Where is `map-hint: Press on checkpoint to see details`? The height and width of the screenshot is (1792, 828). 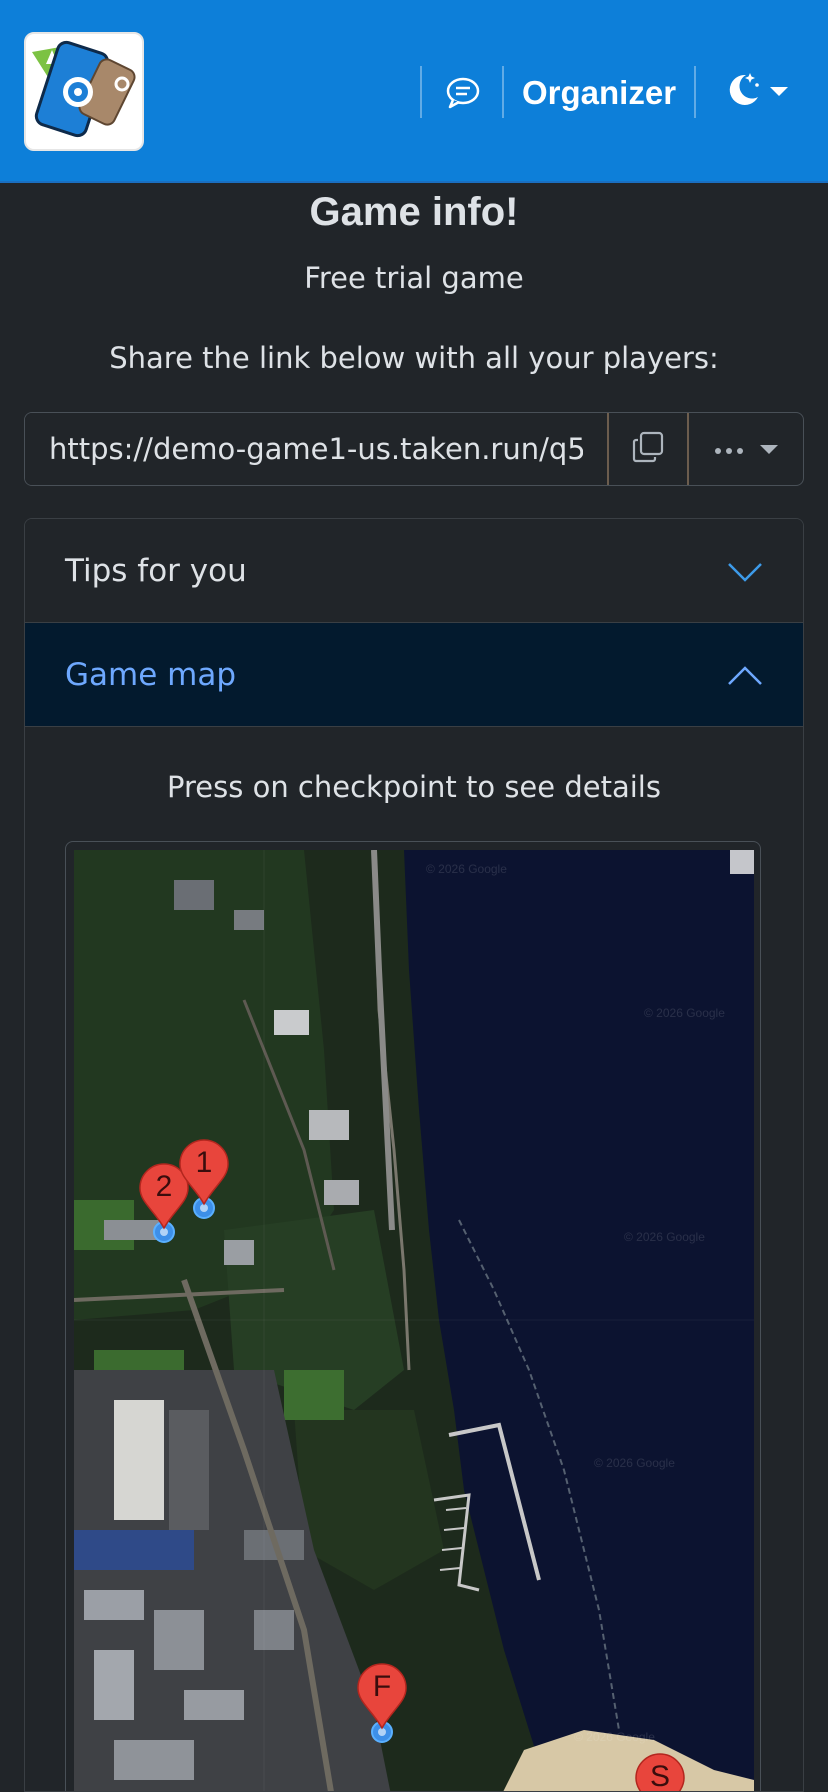
map-hint: Press on checkpoint to see details is located at coordinates (414, 787).